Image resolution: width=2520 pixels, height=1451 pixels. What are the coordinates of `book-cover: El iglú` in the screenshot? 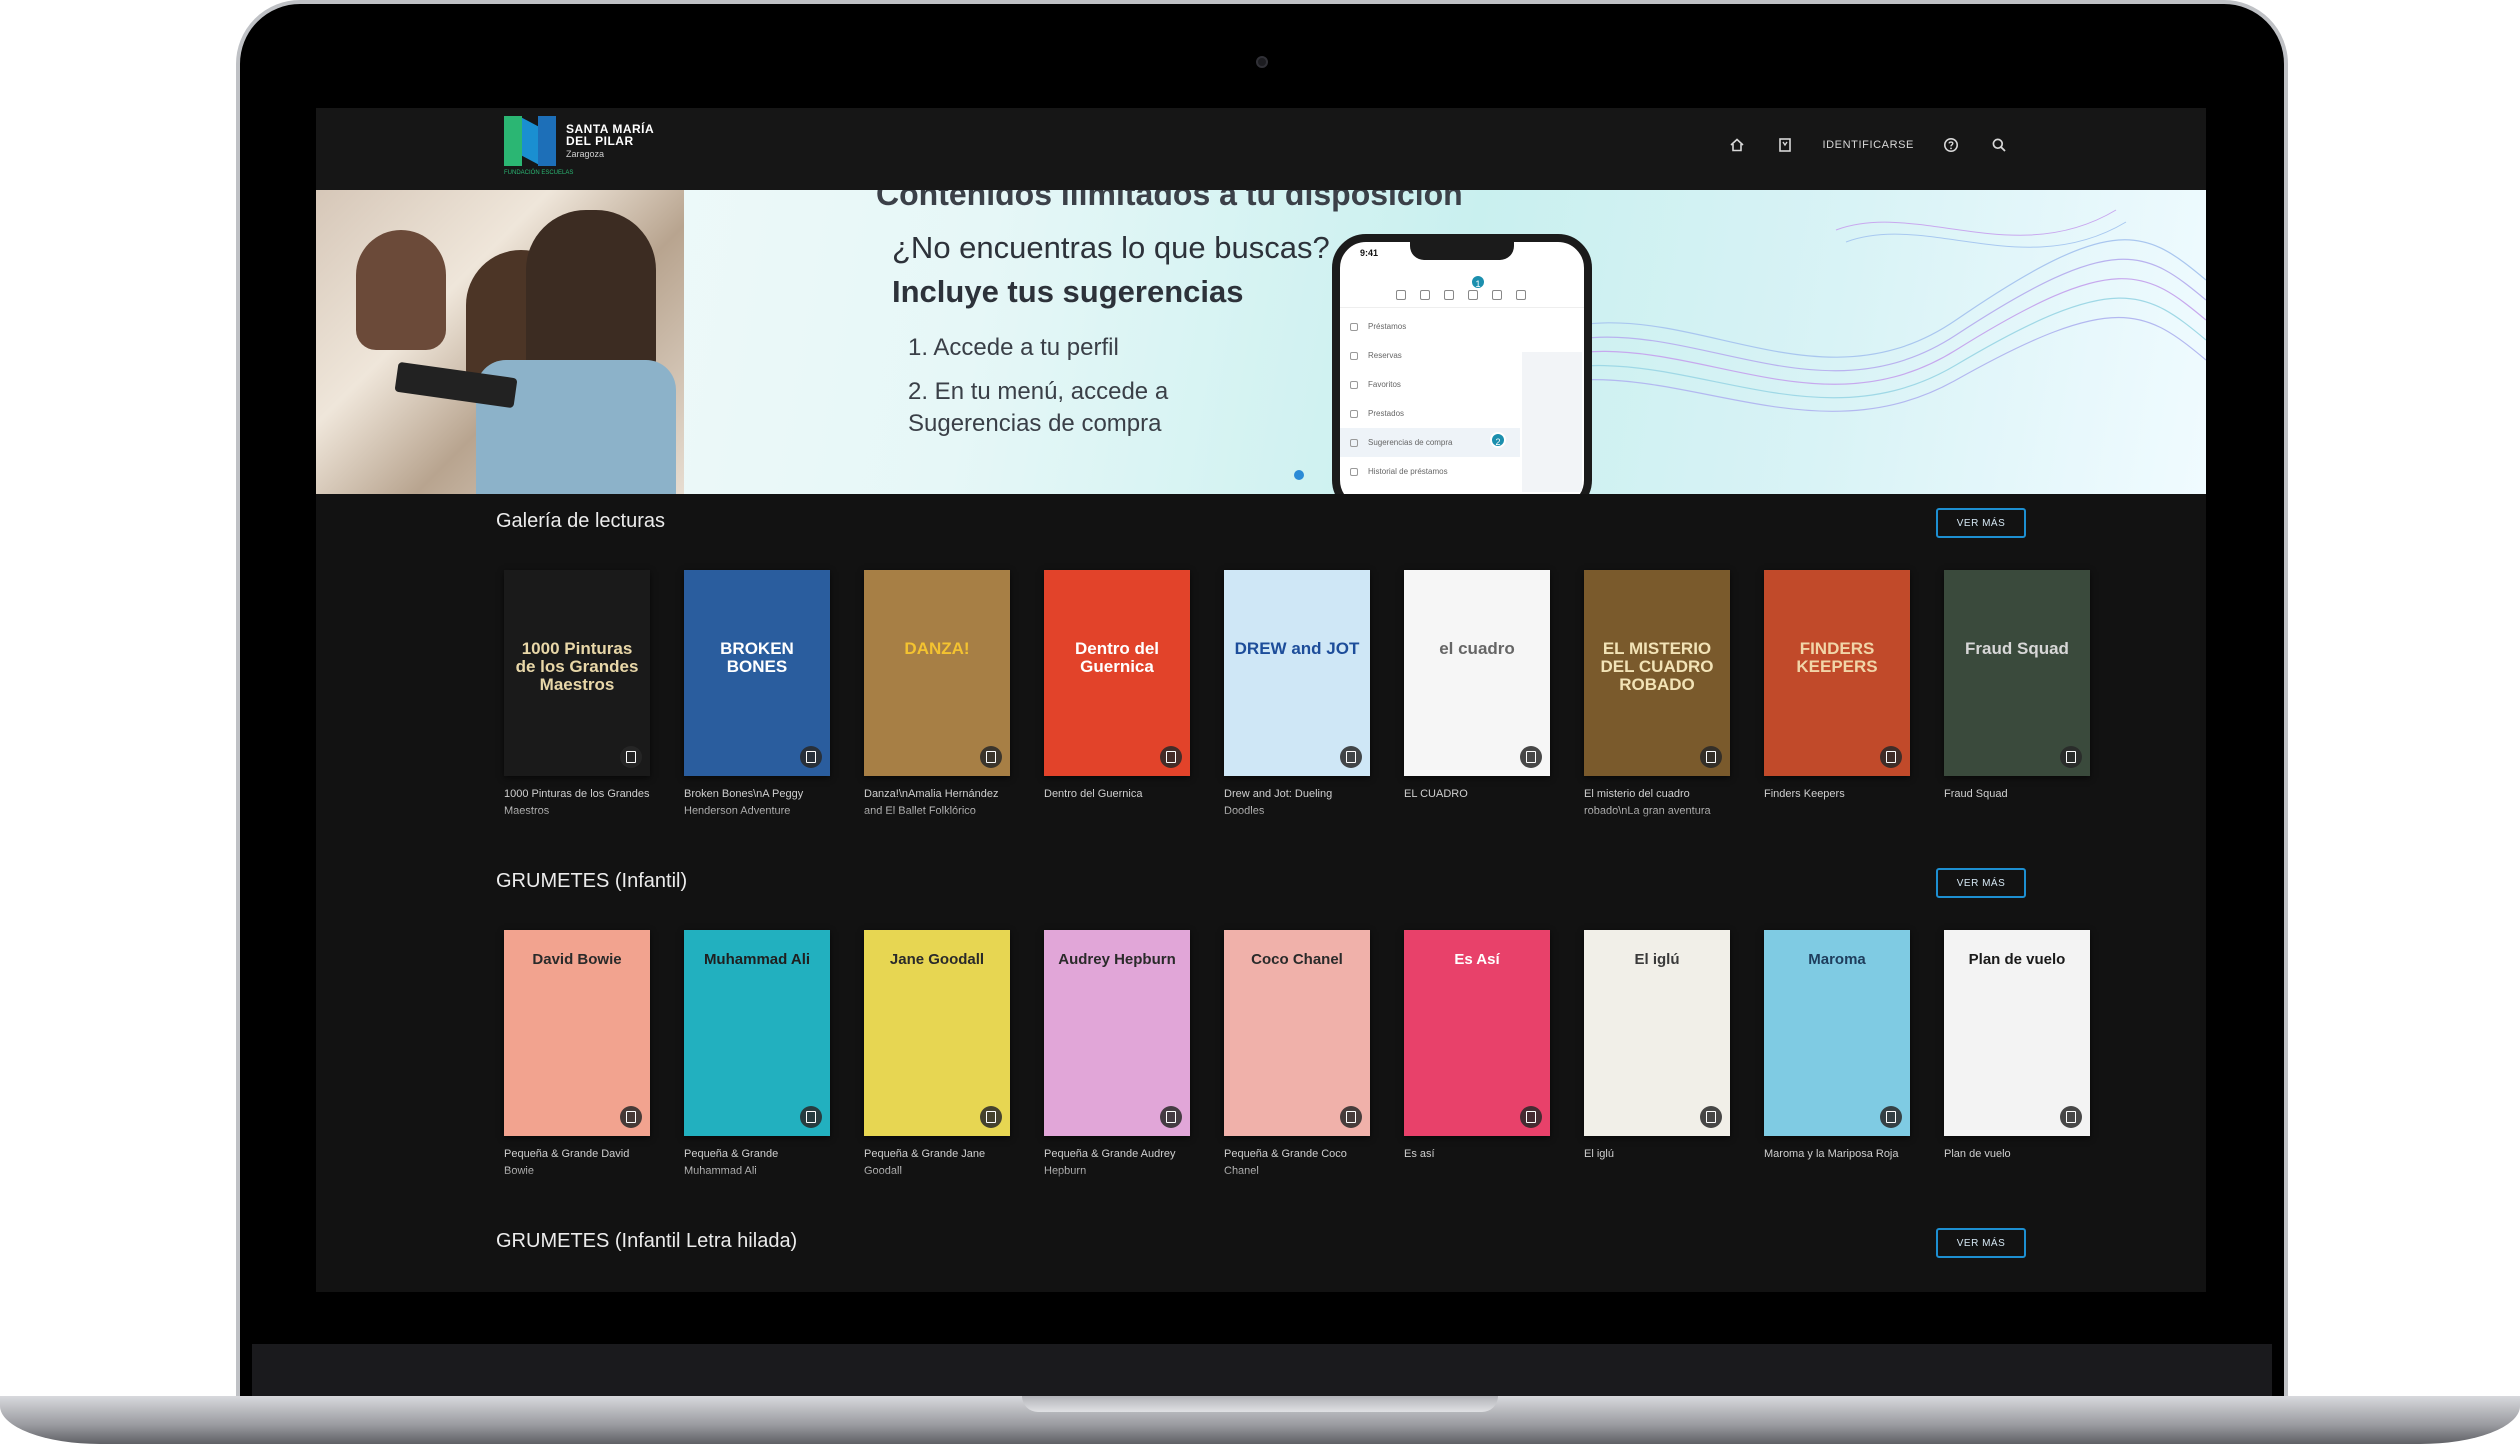 It's located at (1657, 1033).